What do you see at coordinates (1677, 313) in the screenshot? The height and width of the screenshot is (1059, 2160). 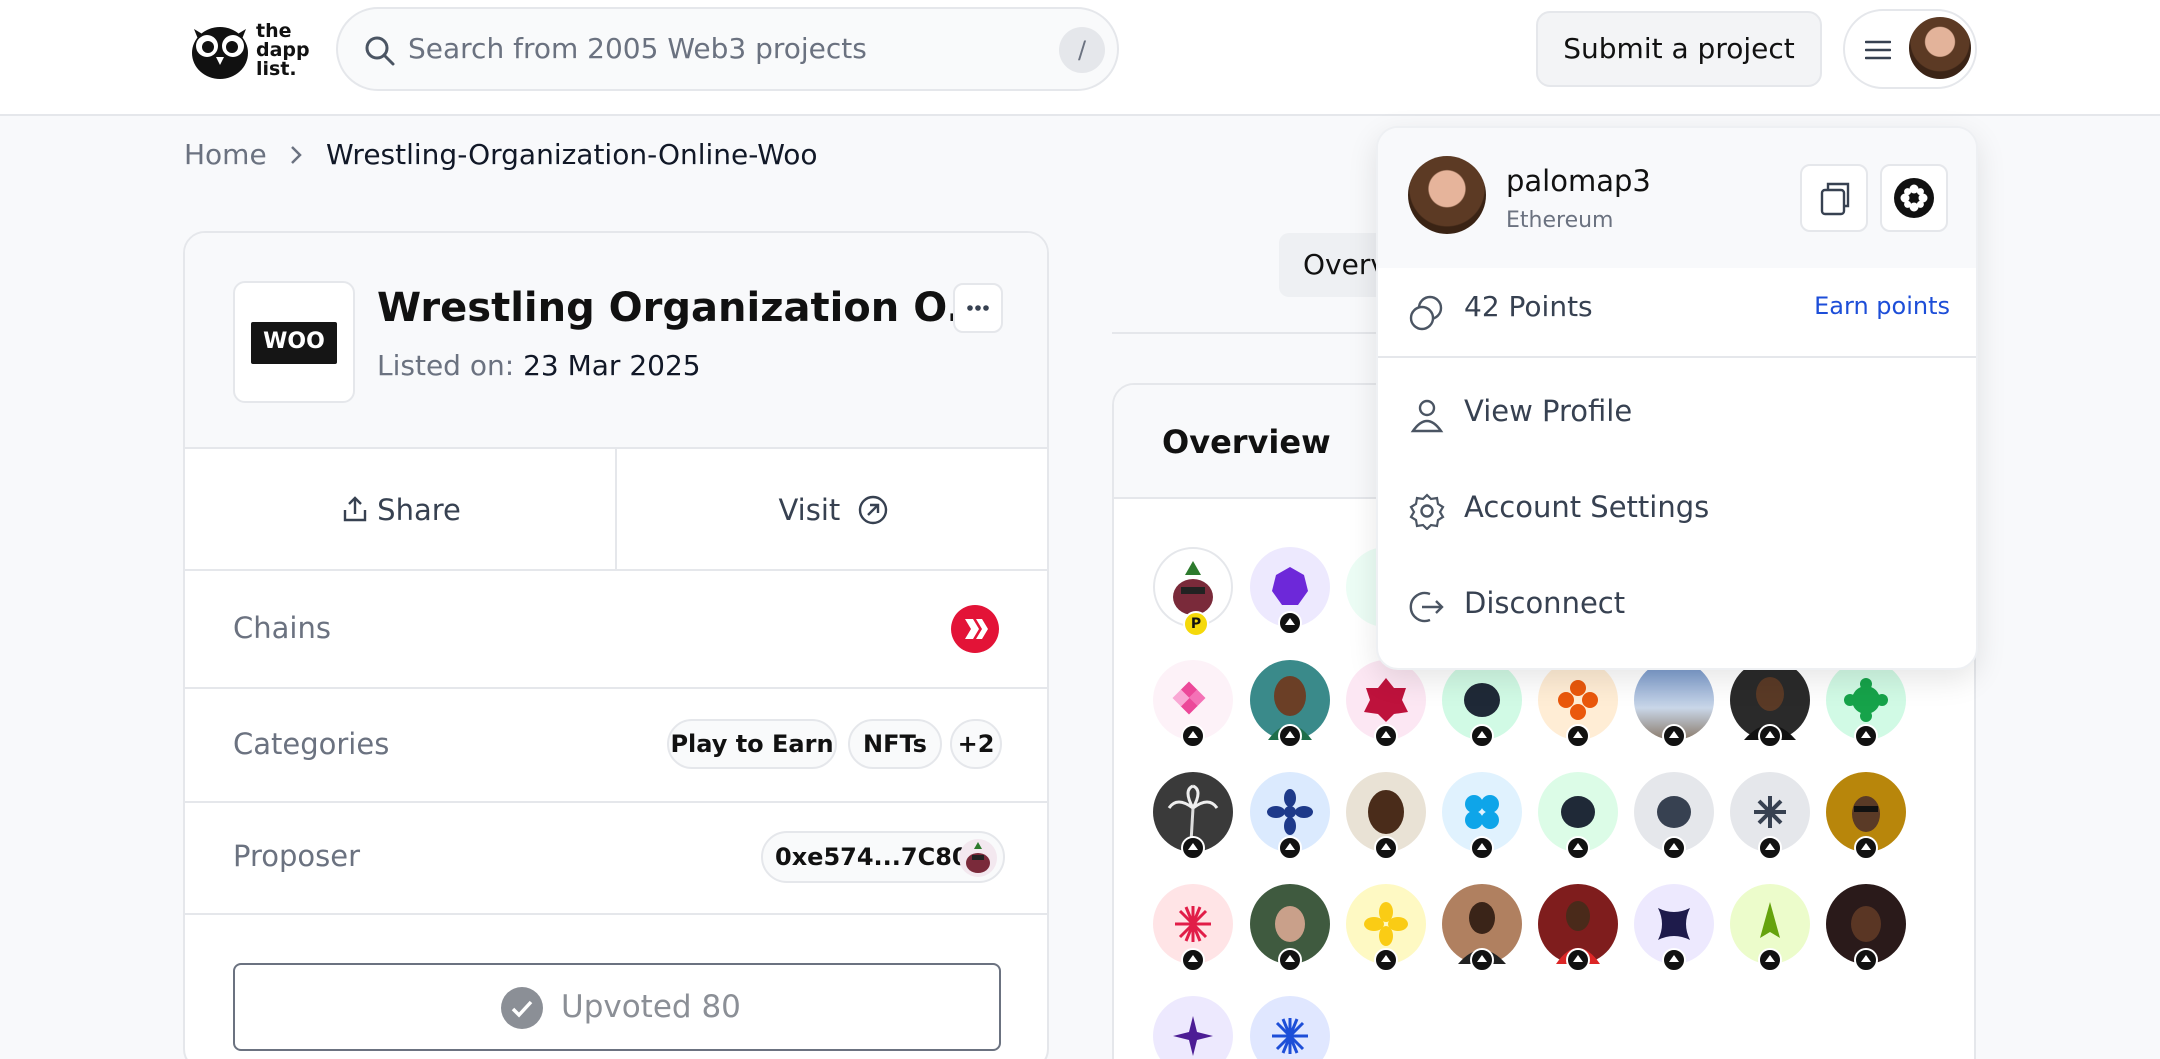 I see `points-row: 42 Points Earn points` at bounding box center [1677, 313].